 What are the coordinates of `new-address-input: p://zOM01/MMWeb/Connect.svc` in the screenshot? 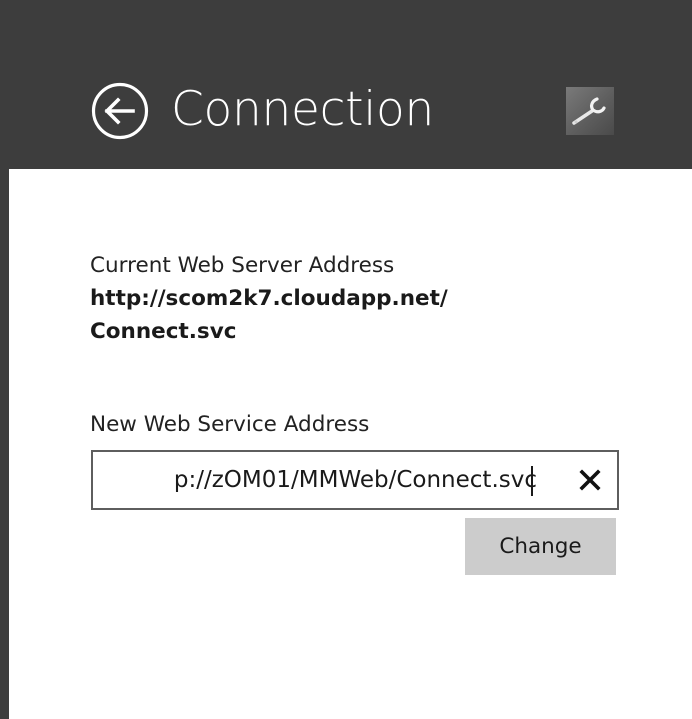 It's located at (355, 480).